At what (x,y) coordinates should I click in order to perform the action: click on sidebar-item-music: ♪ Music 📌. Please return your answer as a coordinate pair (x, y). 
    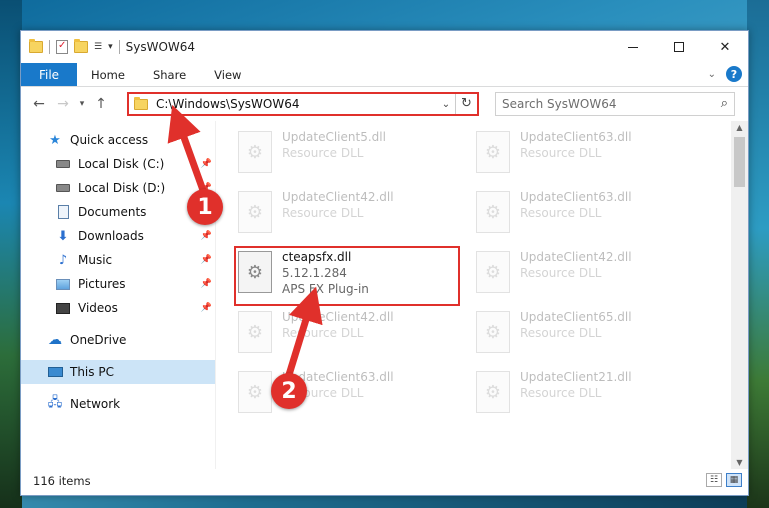
    Looking at the image, I should click on (118, 260).